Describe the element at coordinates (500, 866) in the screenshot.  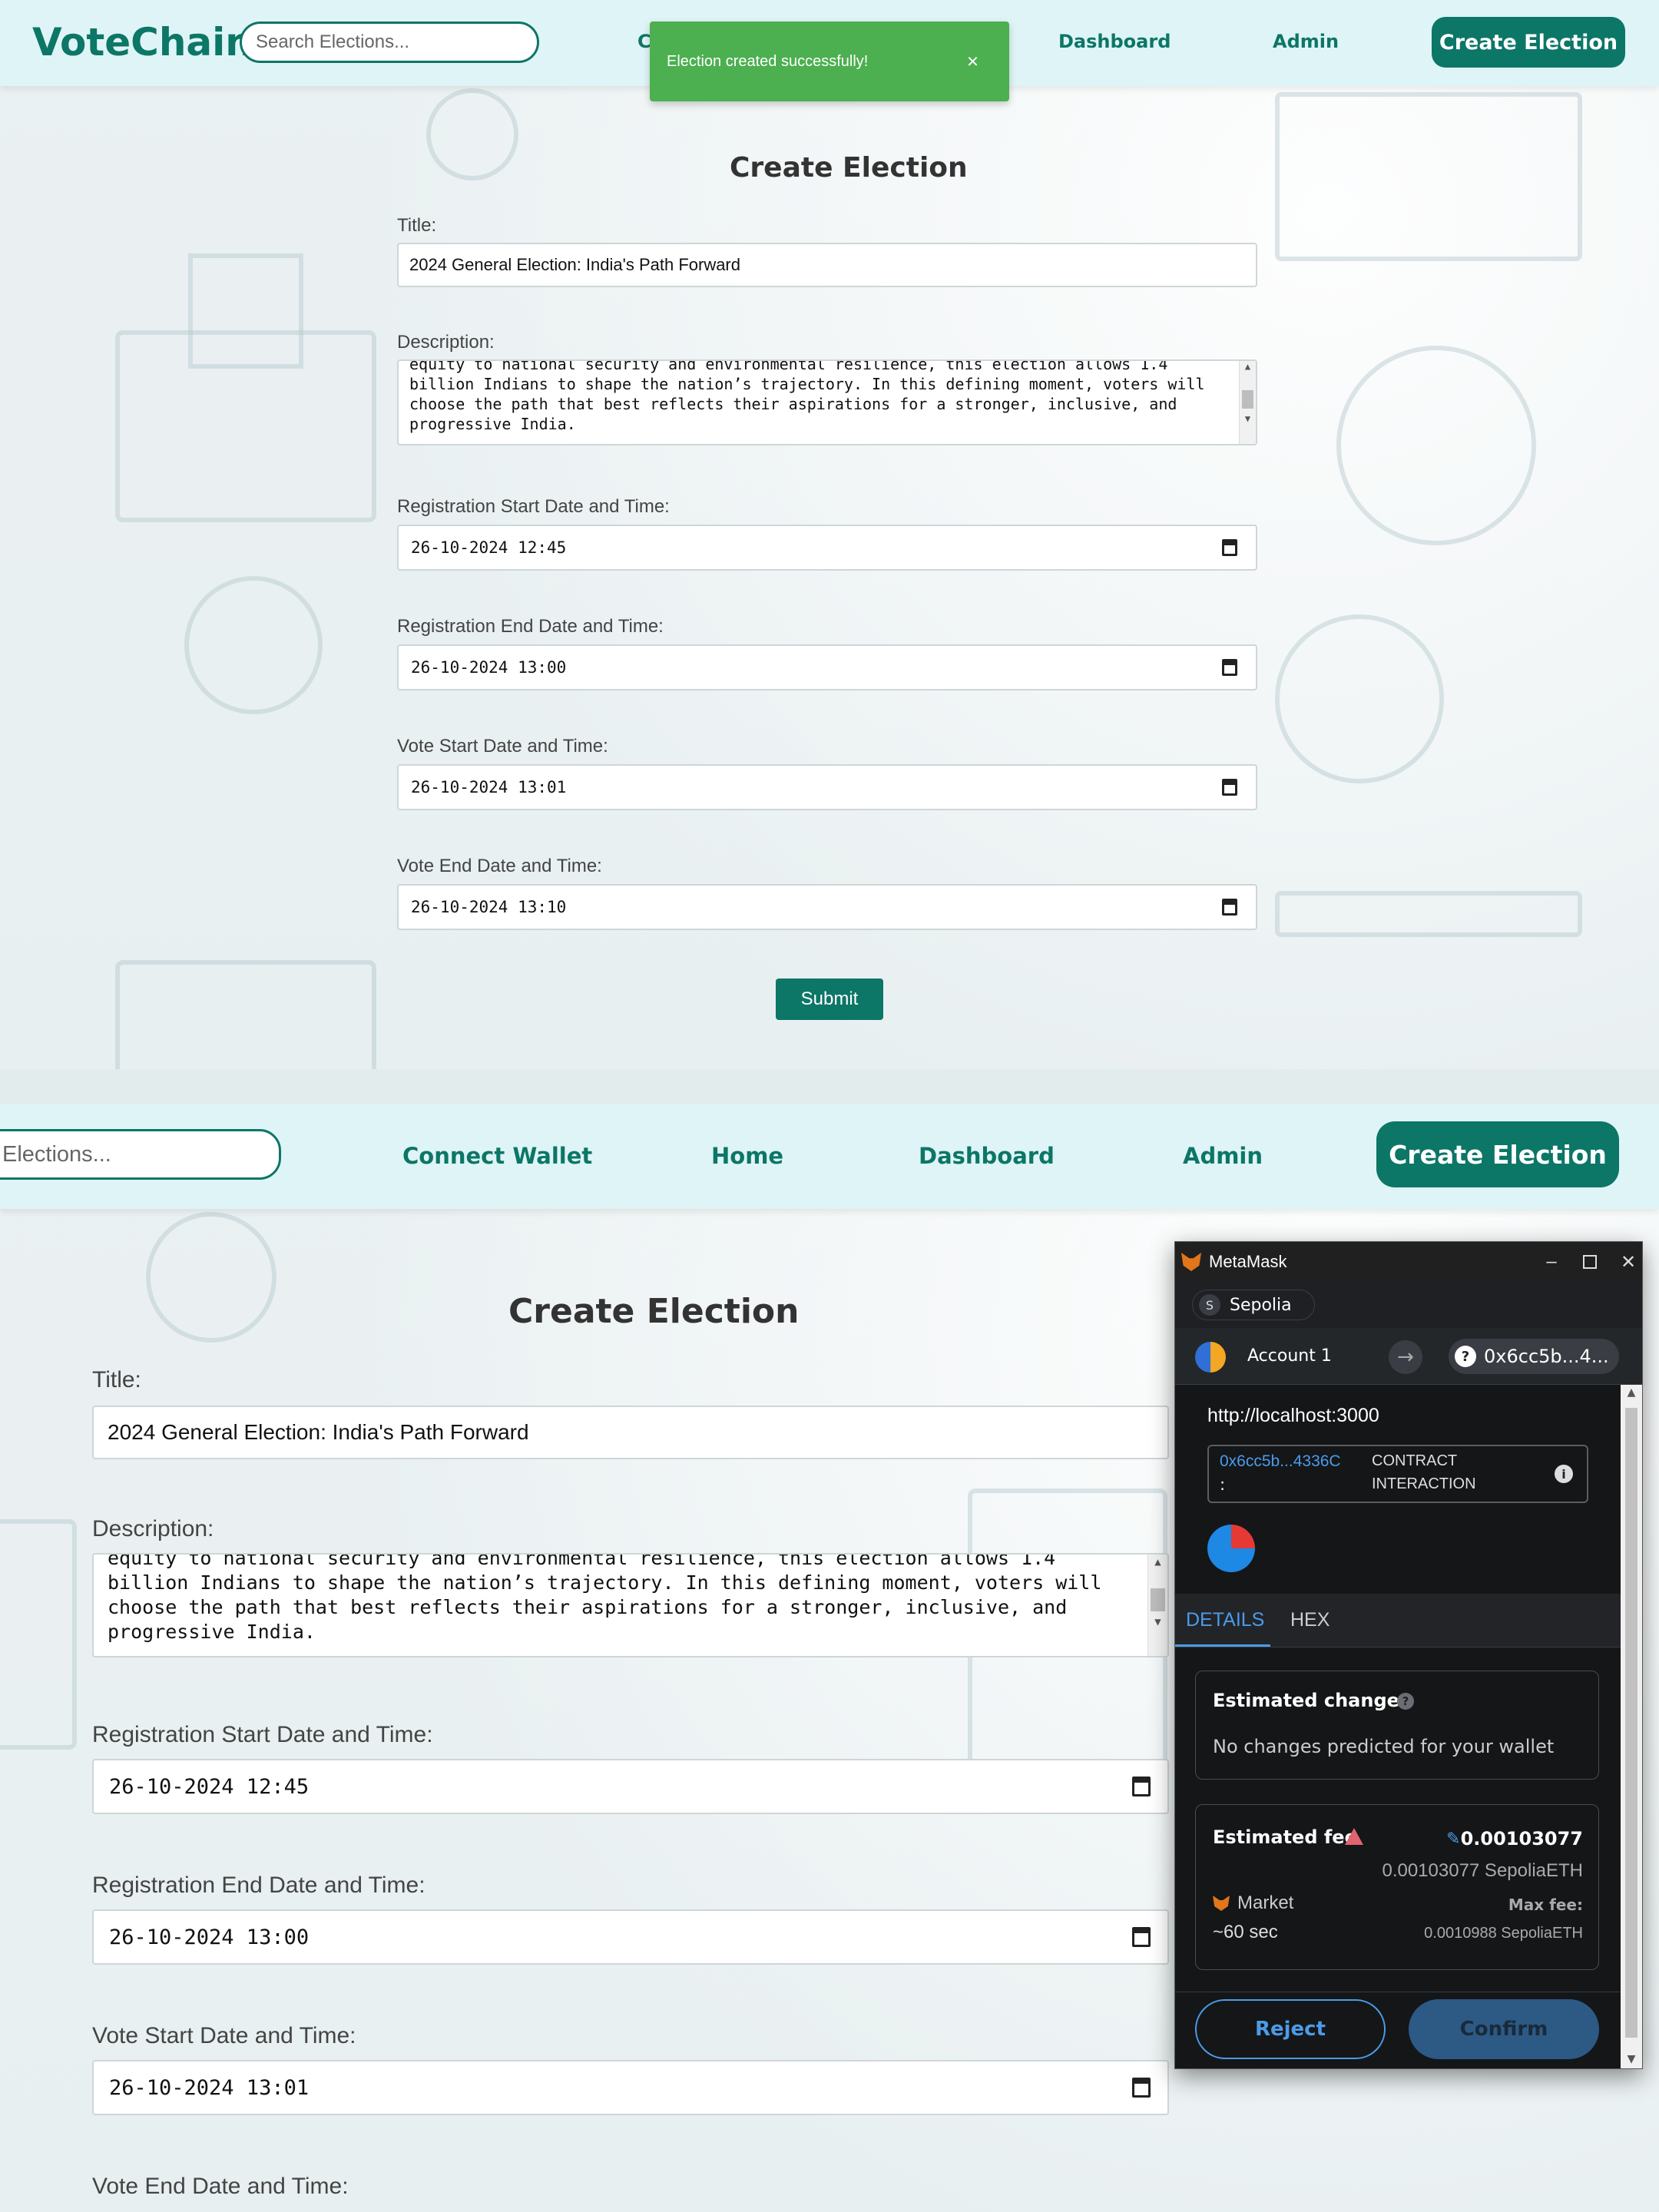
I see `vote-end-label: Vote End Date and Time:` at that location.